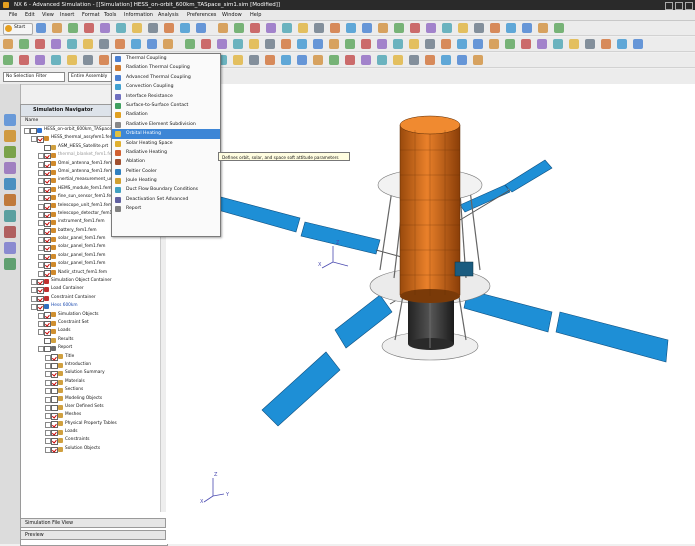  I want to click on preview-panel: Preview, so click(93, 535).